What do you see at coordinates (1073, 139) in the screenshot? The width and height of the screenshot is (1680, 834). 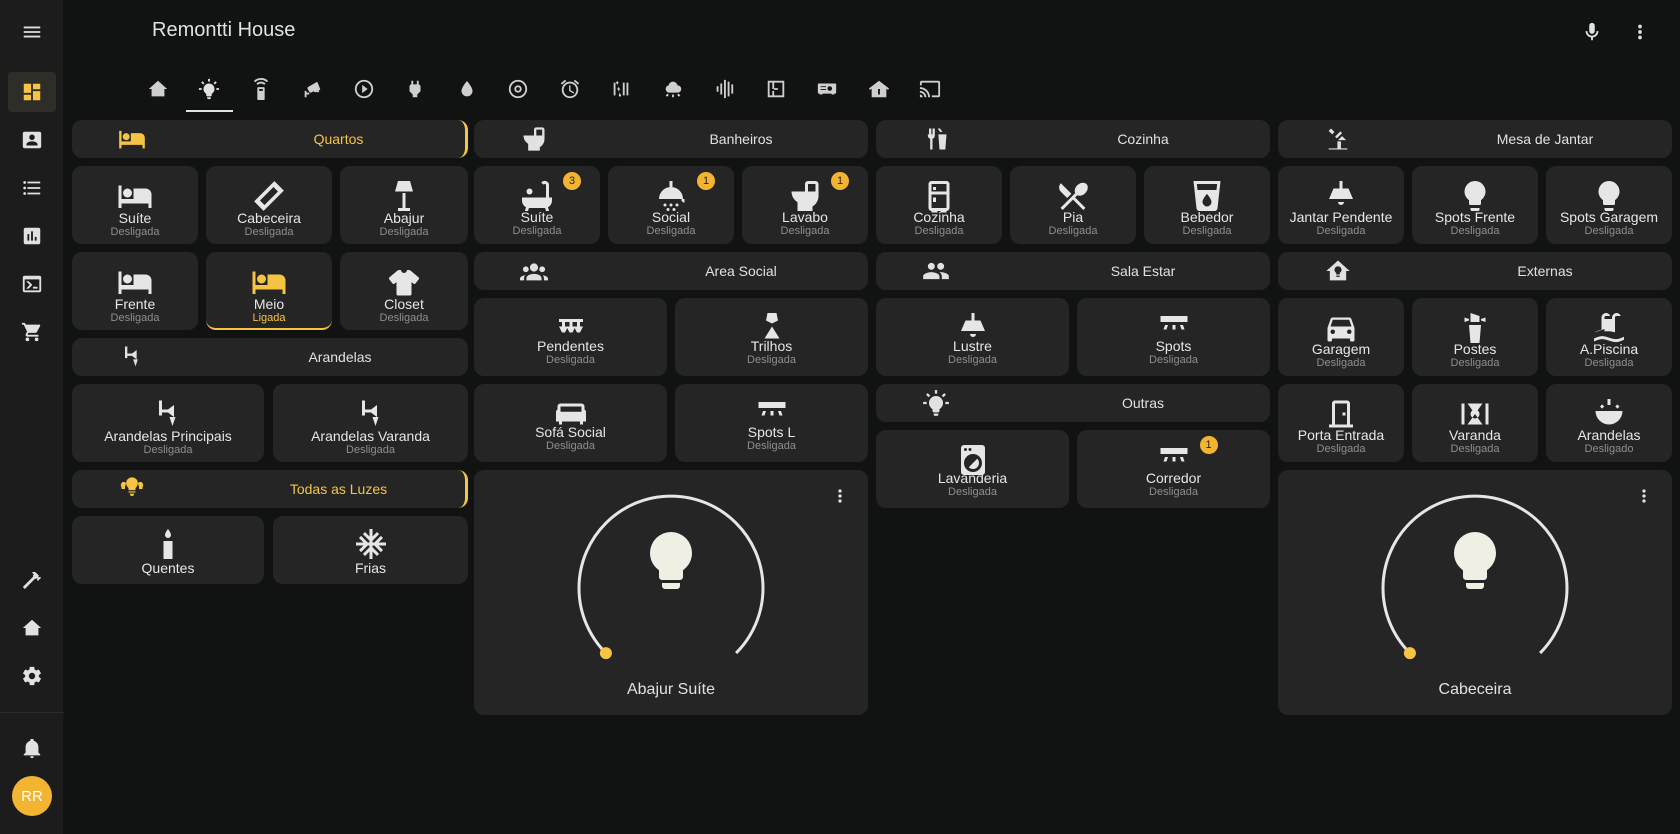 I see `section-header: Cozinha` at bounding box center [1073, 139].